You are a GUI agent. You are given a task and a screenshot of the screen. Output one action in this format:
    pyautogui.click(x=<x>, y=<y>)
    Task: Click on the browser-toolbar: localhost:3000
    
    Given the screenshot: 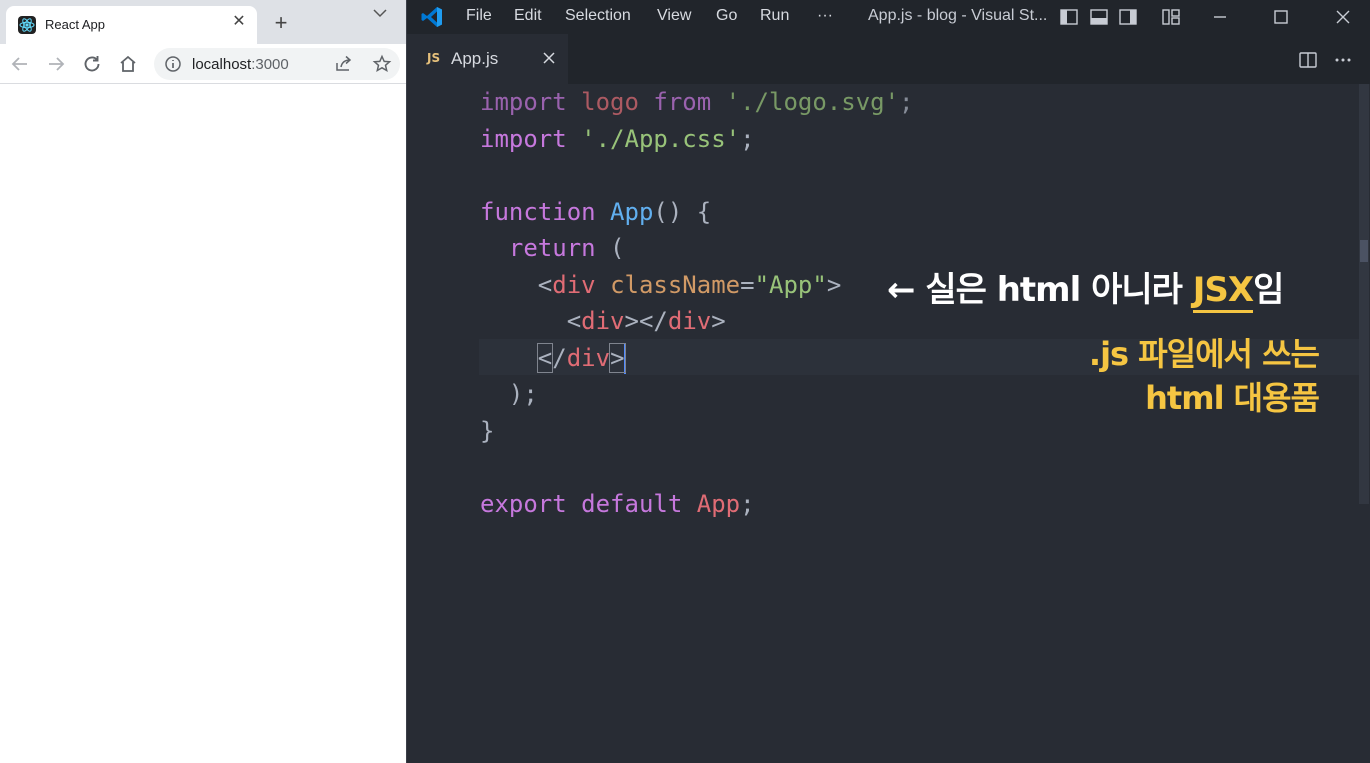 What is the action you would take?
    pyautogui.click(x=203, y=64)
    